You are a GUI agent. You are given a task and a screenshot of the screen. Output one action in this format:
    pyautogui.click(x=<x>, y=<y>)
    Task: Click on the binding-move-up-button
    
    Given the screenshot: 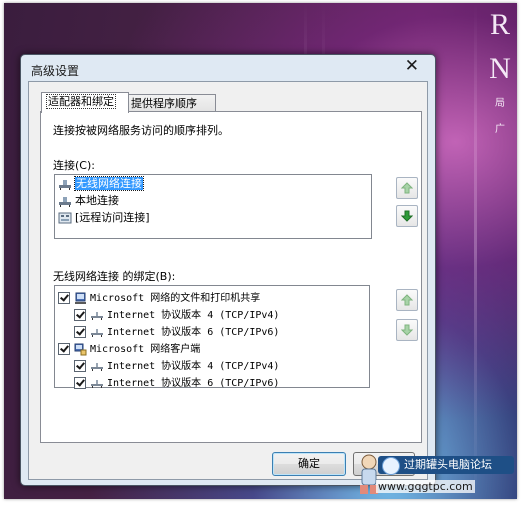 What is the action you would take?
    pyautogui.click(x=407, y=300)
    